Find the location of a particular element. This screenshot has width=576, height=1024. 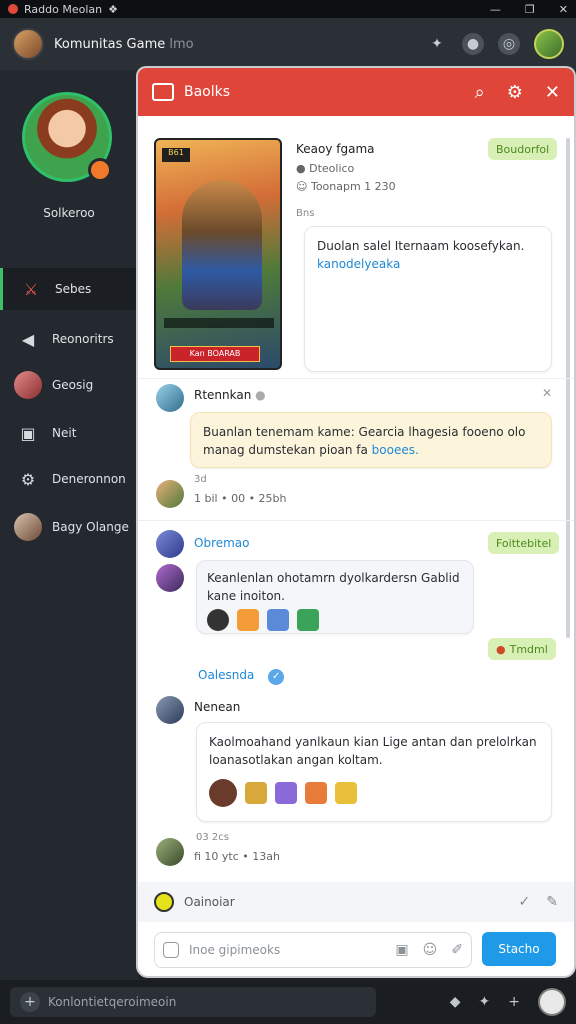

app-icon is located at coordinates (13, 9).